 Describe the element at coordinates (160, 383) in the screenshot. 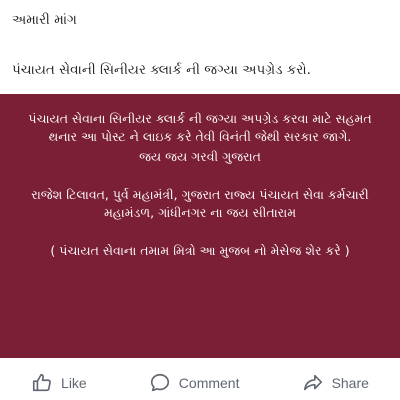

I see `speech-bubble-icon` at that location.